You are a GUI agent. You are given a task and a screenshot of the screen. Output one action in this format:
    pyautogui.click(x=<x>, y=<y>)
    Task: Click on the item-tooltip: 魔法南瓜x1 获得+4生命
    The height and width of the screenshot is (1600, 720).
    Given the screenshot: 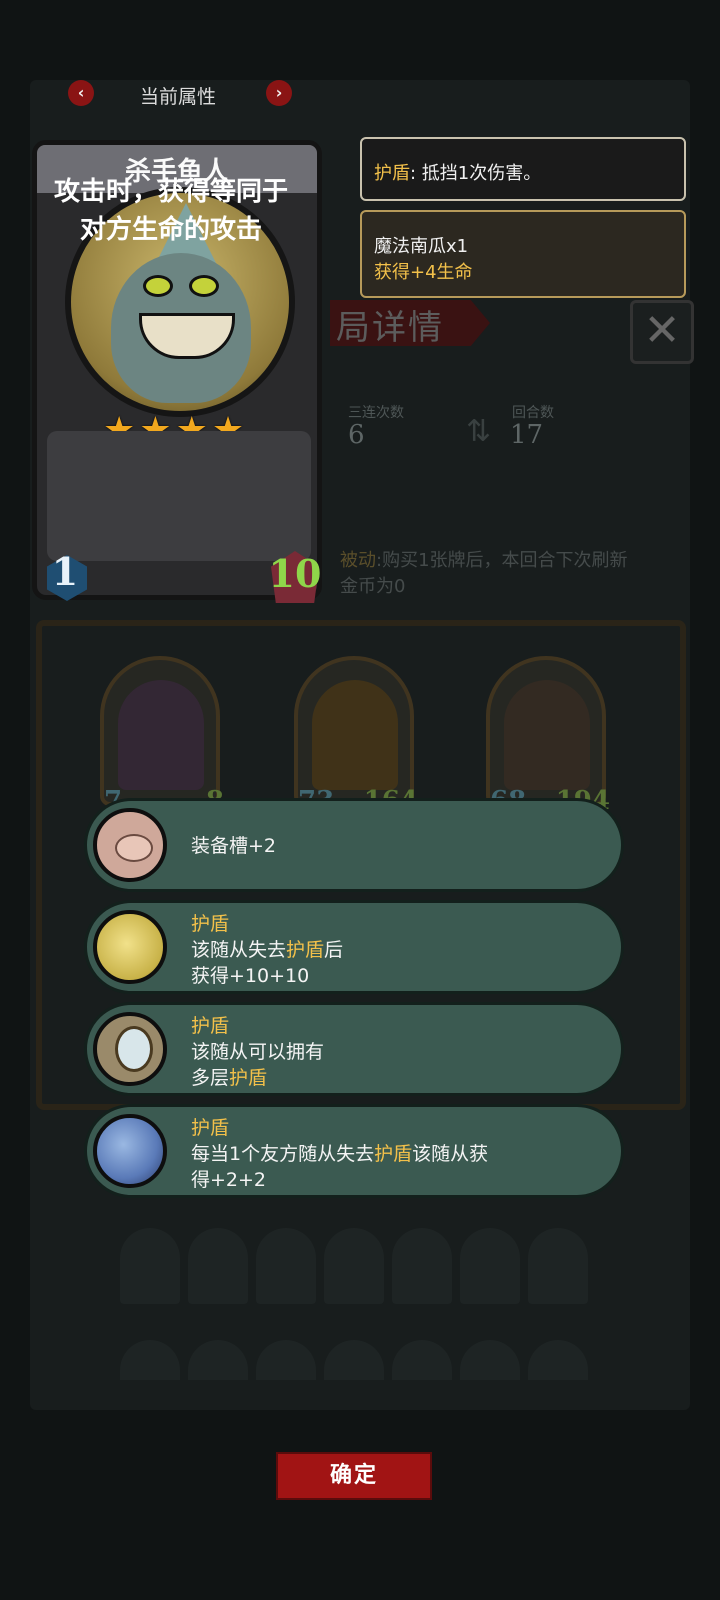 What is the action you would take?
    pyautogui.click(x=523, y=254)
    